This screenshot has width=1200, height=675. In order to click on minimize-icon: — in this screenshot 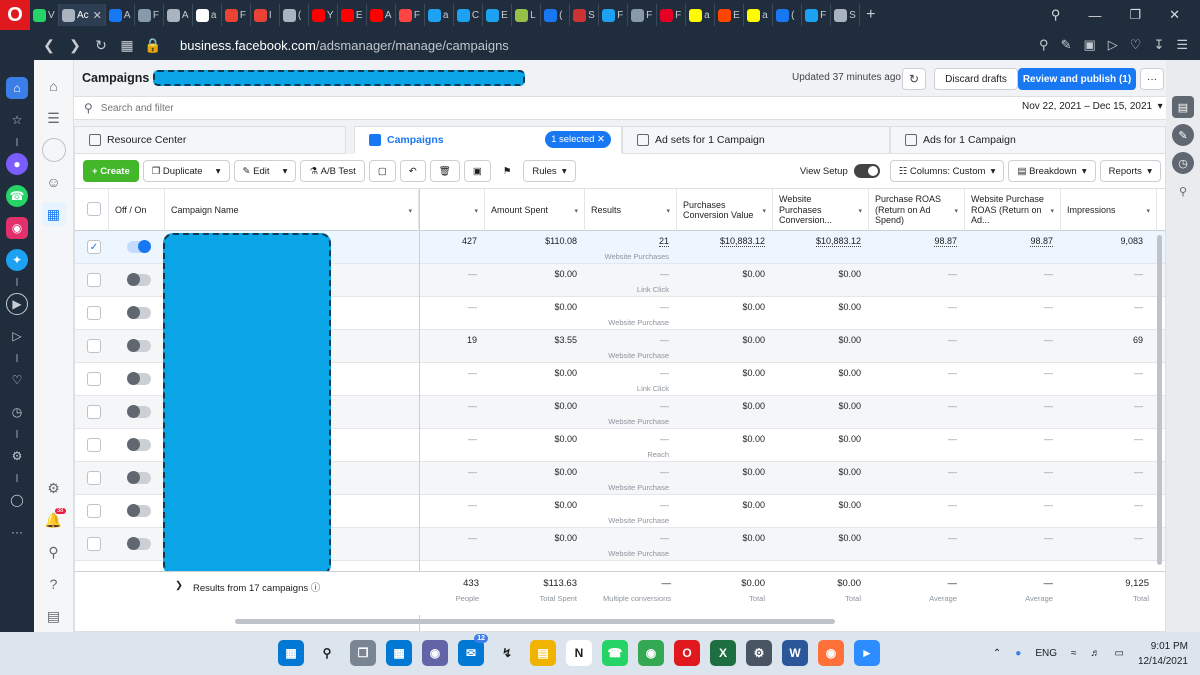, I will do `click(1094, 15)`.